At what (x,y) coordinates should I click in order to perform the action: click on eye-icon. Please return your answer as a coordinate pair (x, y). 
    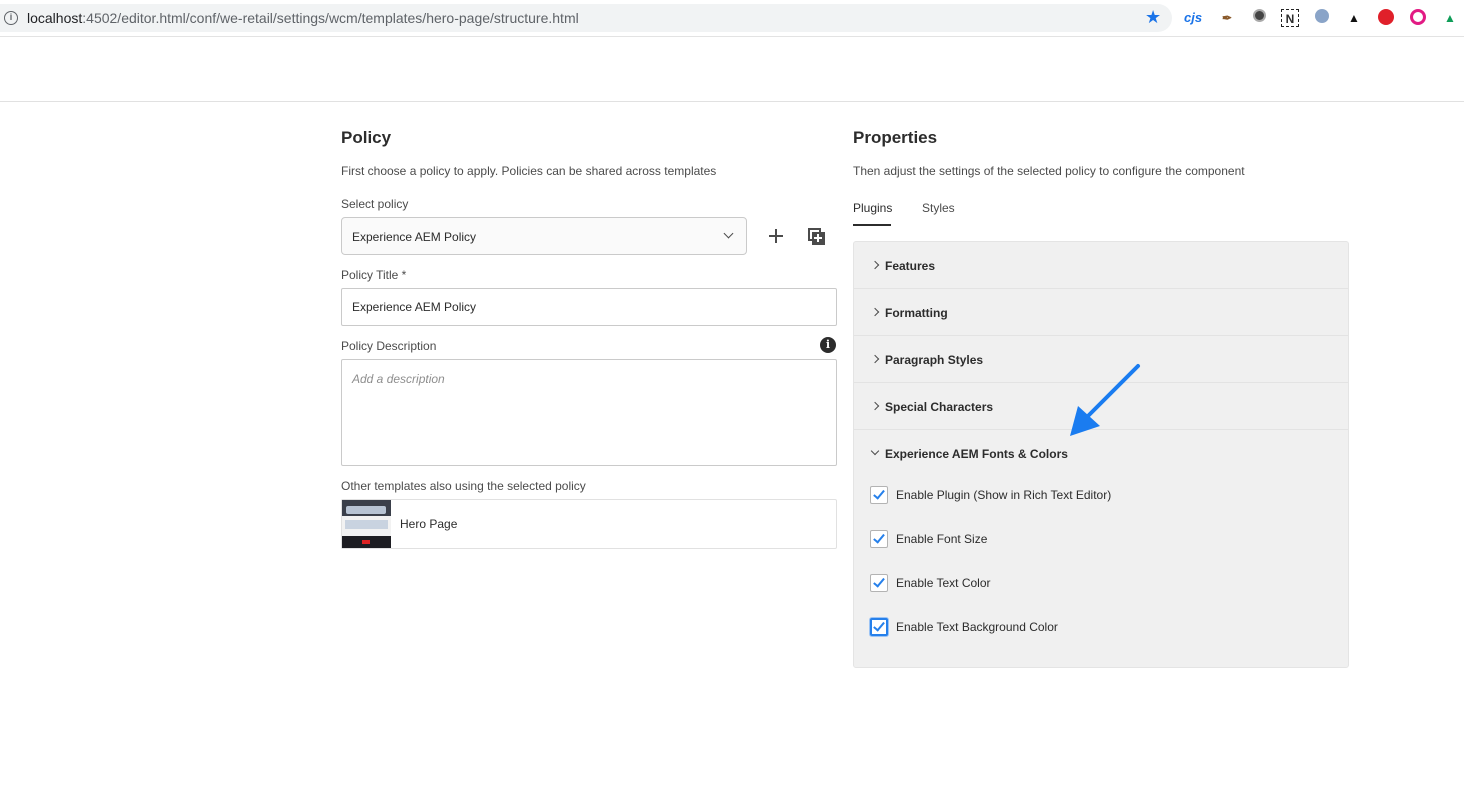
    Looking at the image, I should click on (1418, 18).